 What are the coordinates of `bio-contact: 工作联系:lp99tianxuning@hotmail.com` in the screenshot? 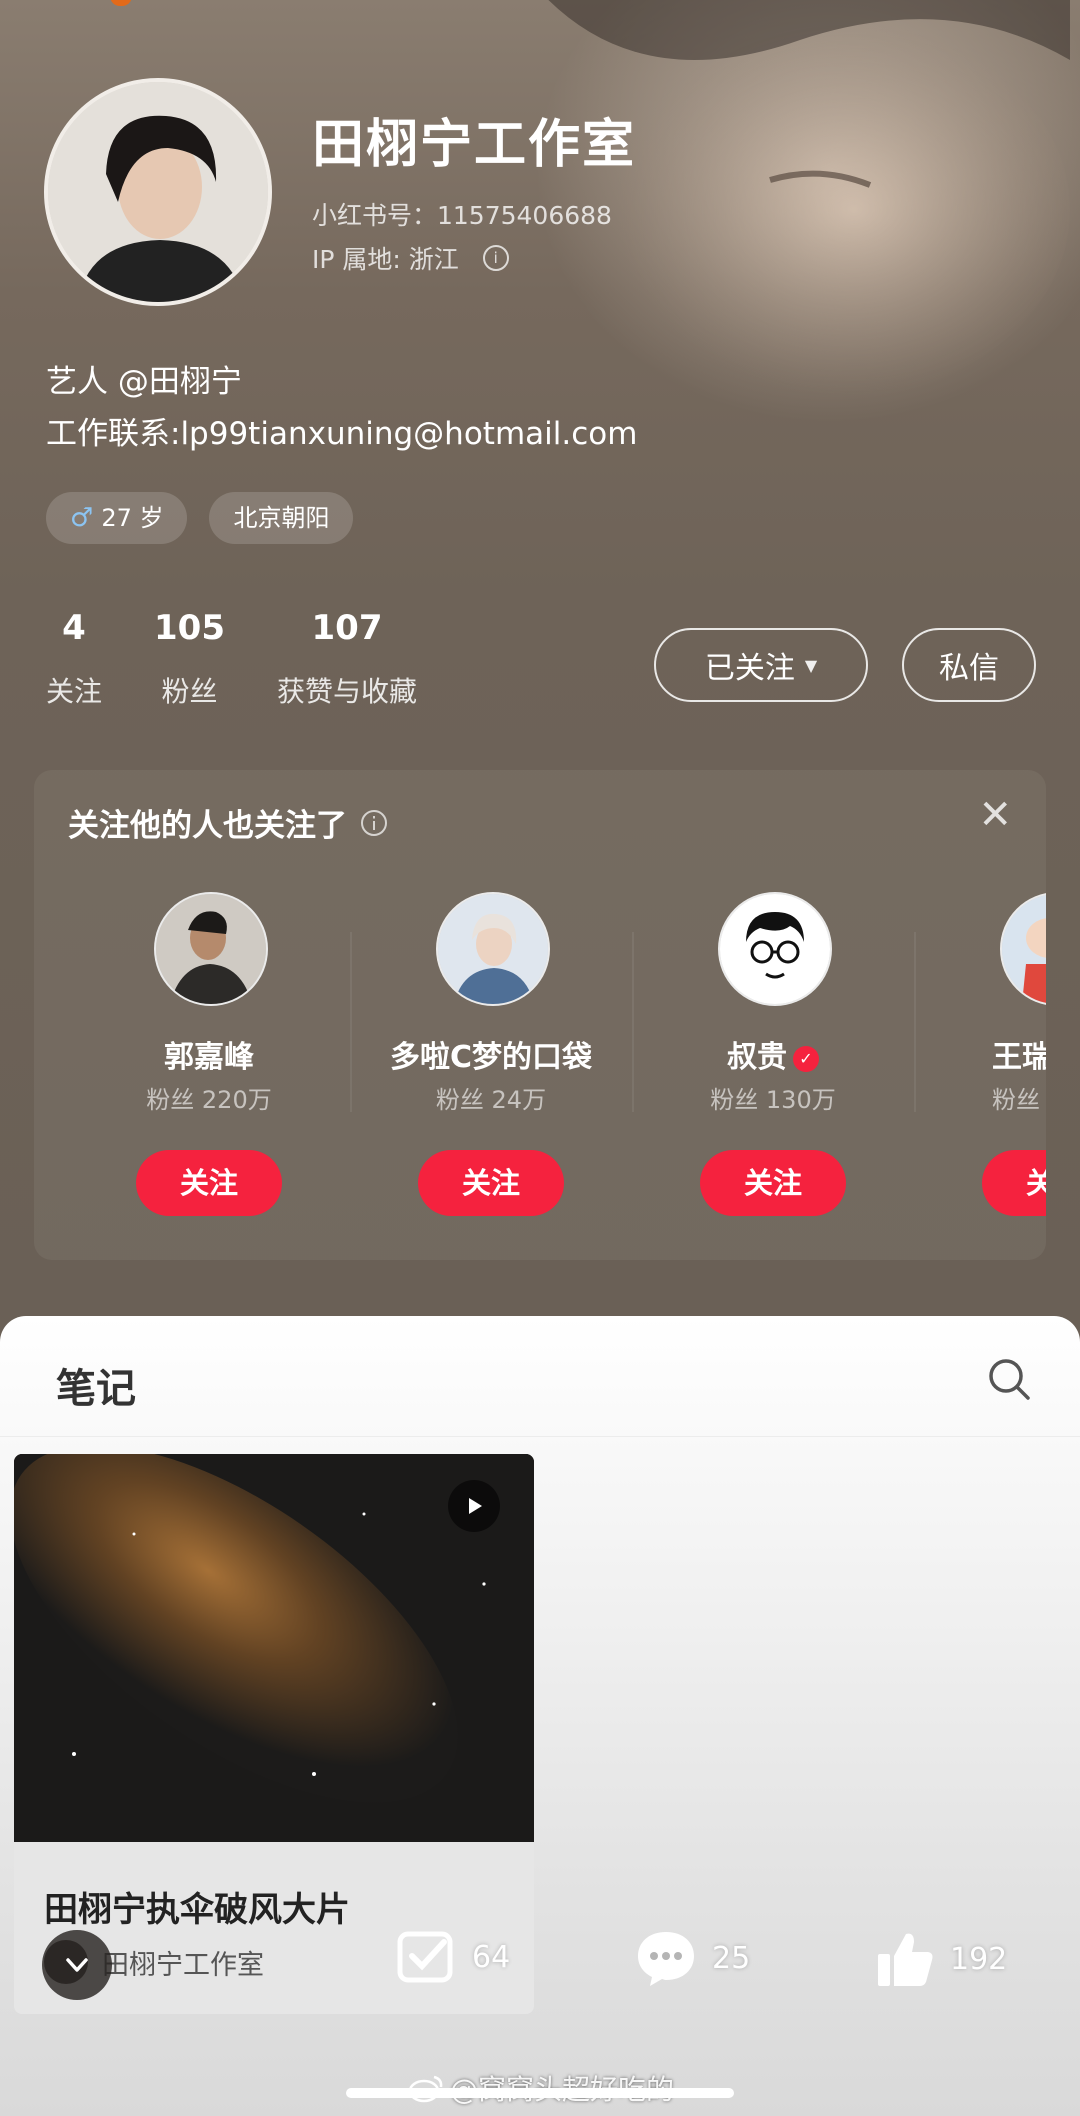 It's located at (342, 434).